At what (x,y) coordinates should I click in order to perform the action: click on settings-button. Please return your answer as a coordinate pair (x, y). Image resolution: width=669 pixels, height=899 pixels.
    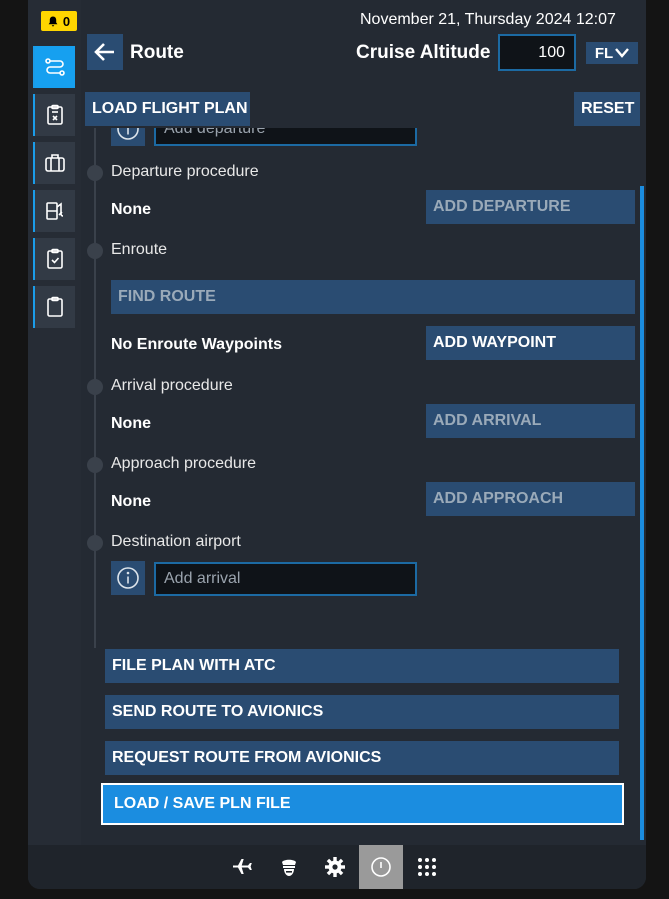
    Looking at the image, I should click on (335, 867).